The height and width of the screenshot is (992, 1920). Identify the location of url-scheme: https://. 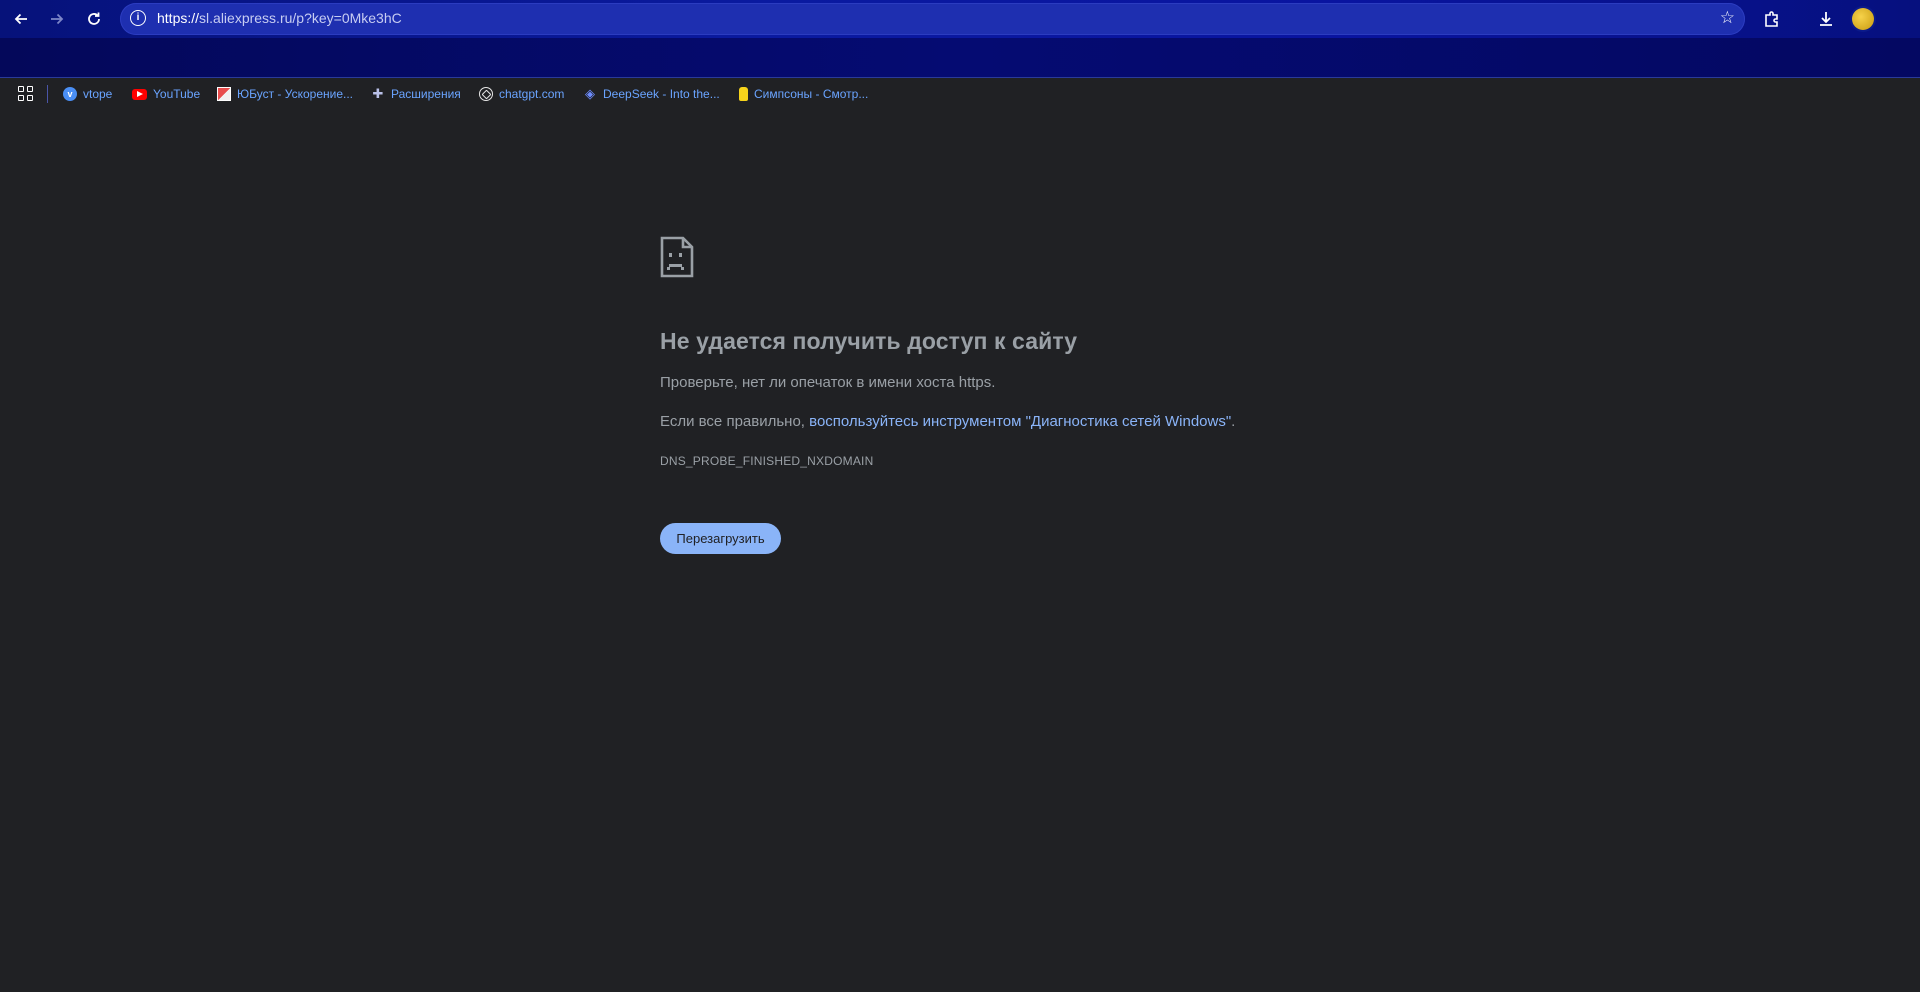
(178, 18).